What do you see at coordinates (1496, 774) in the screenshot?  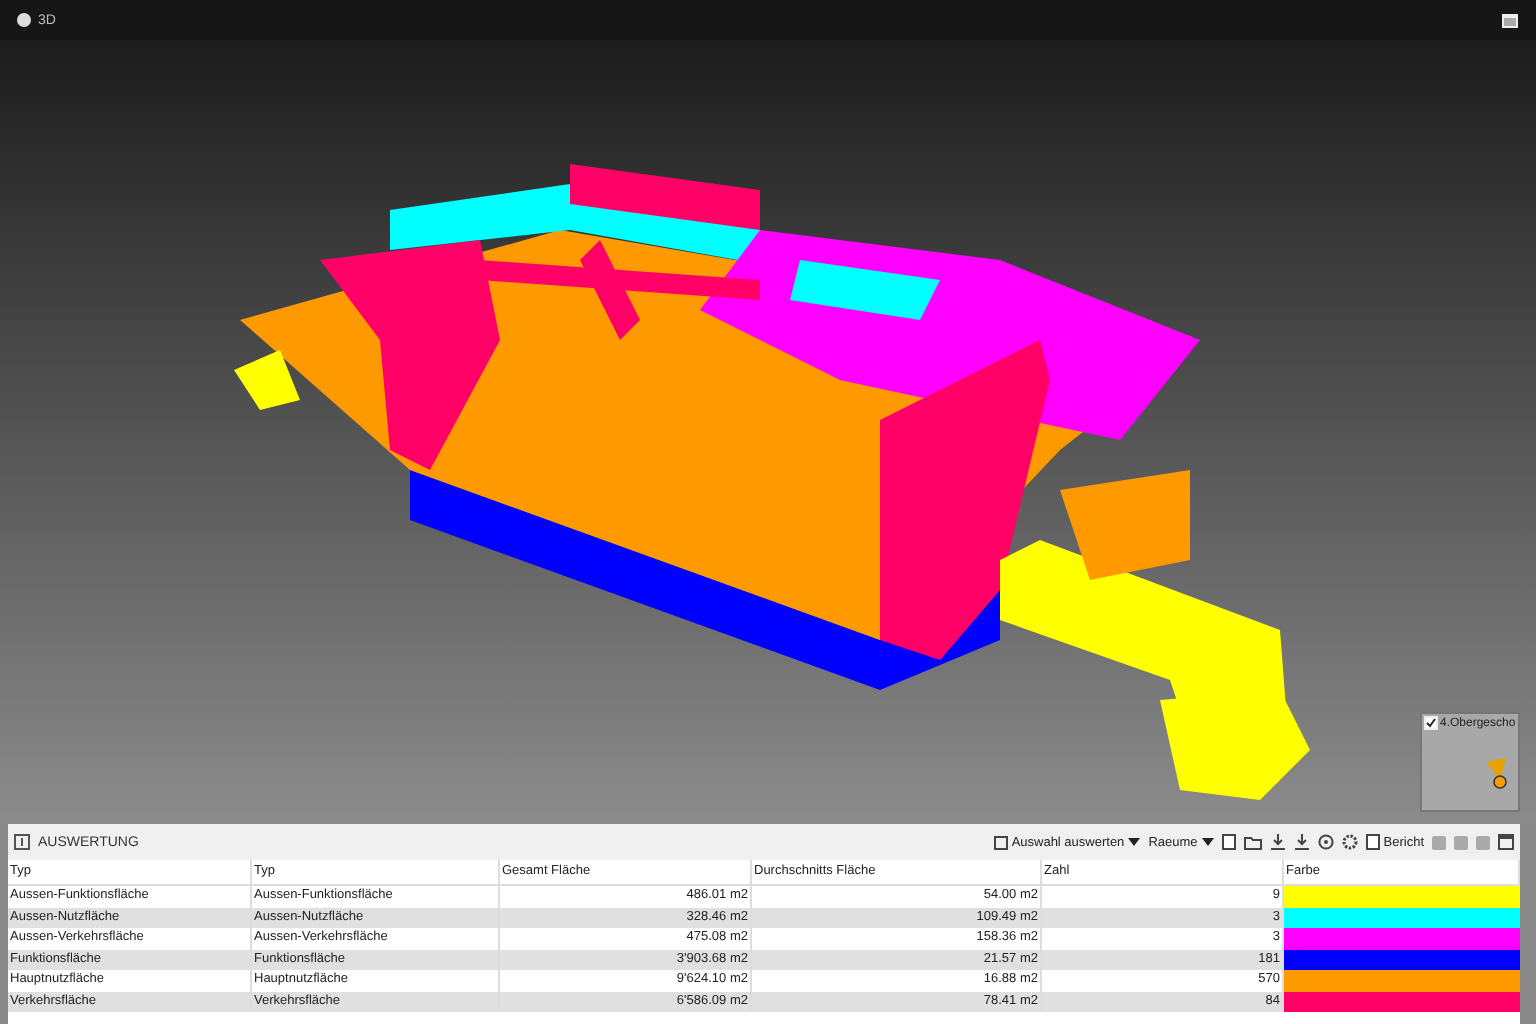 I see `camera-marker-icon` at bounding box center [1496, 774].